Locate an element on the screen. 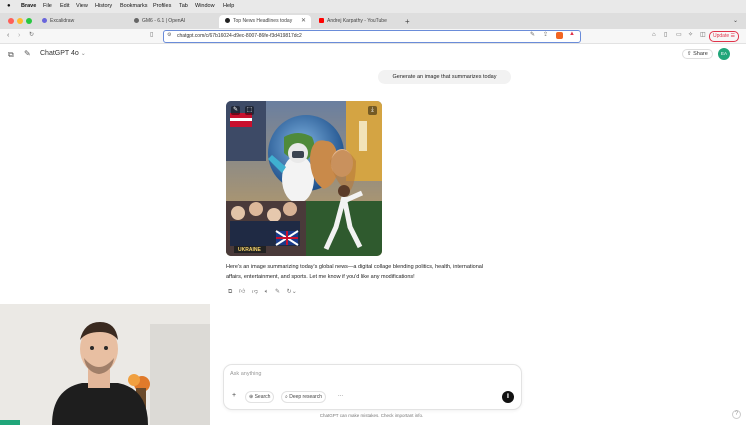 The image size is (746, 425). search-label: Search is located at coordinates (262, 397).